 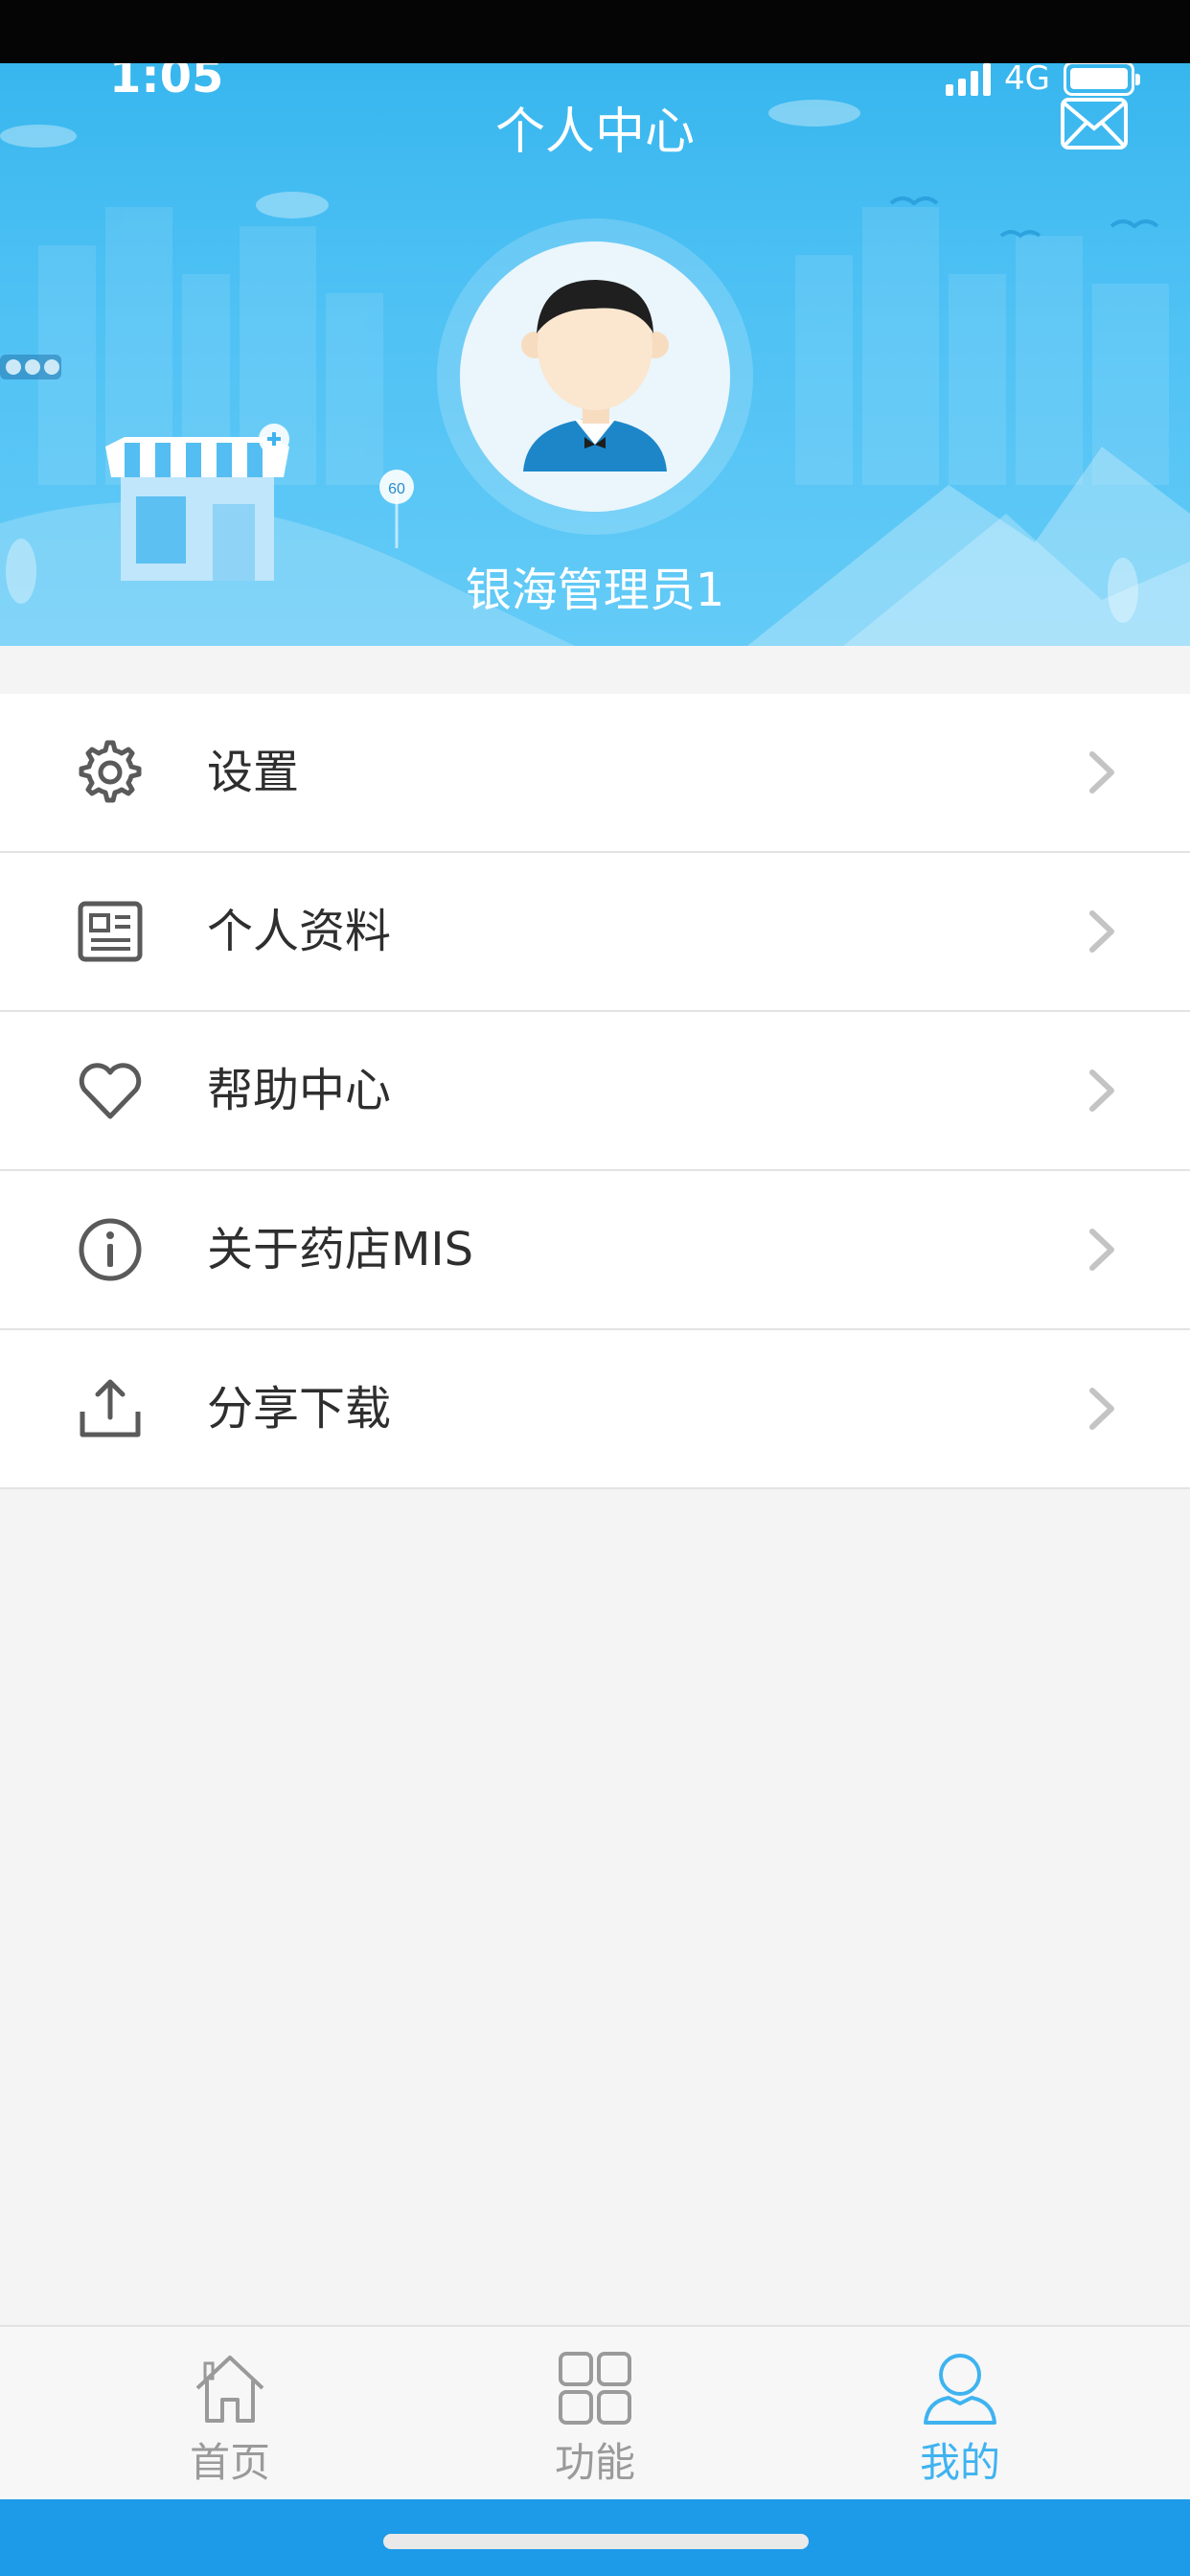 I want to click on tab-functions: 功能, so click(x=595, y=2413).